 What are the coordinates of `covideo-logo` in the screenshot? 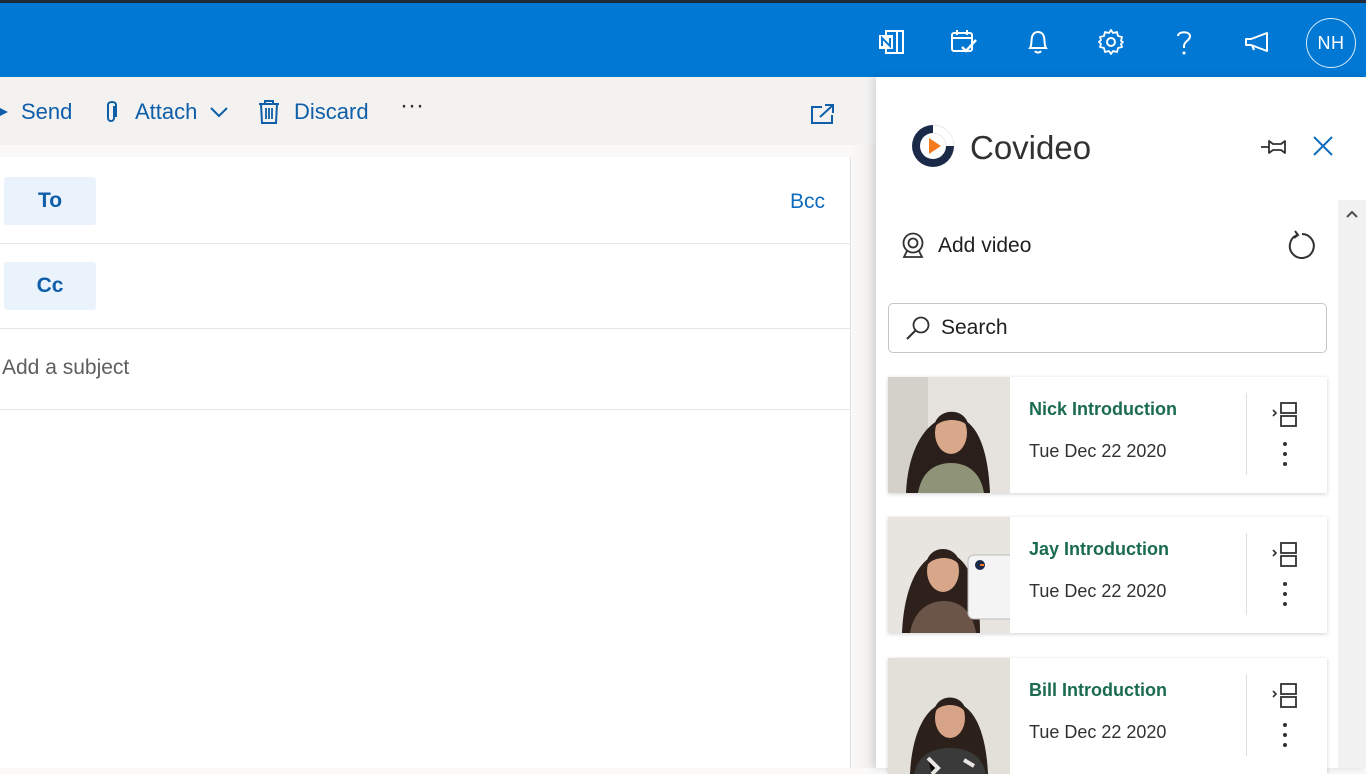 It's located at (933, 146).